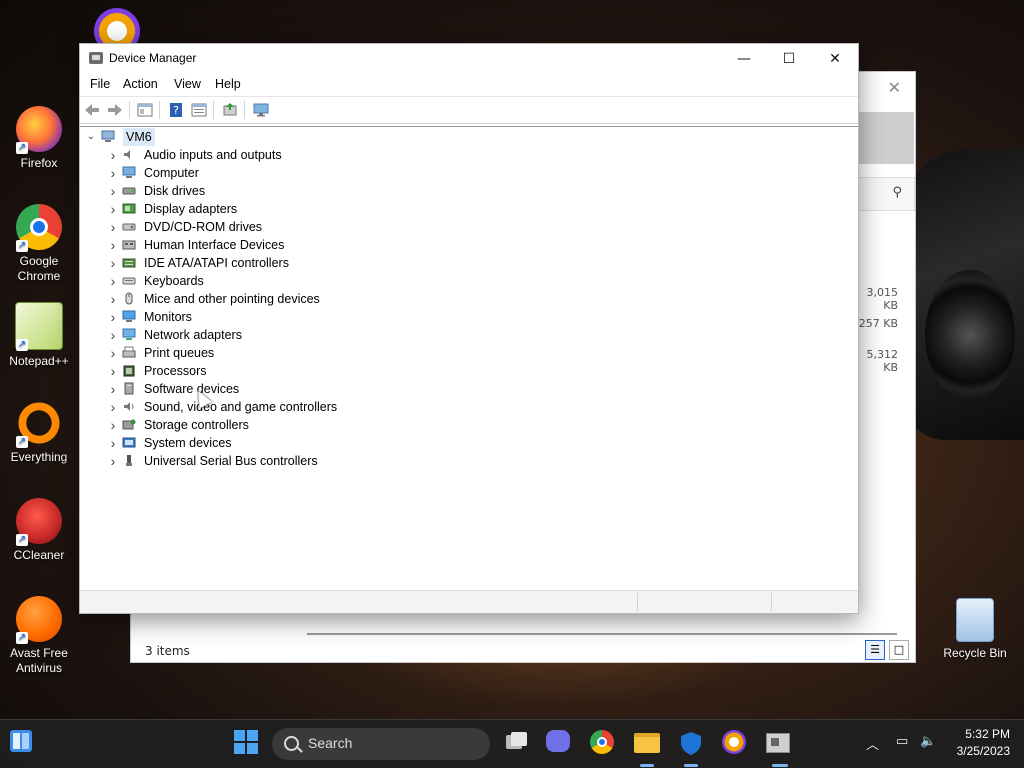  Describe the element at coordinates (139, 137) in the screenshot. I see `tree-root-label: VM6` at that location.